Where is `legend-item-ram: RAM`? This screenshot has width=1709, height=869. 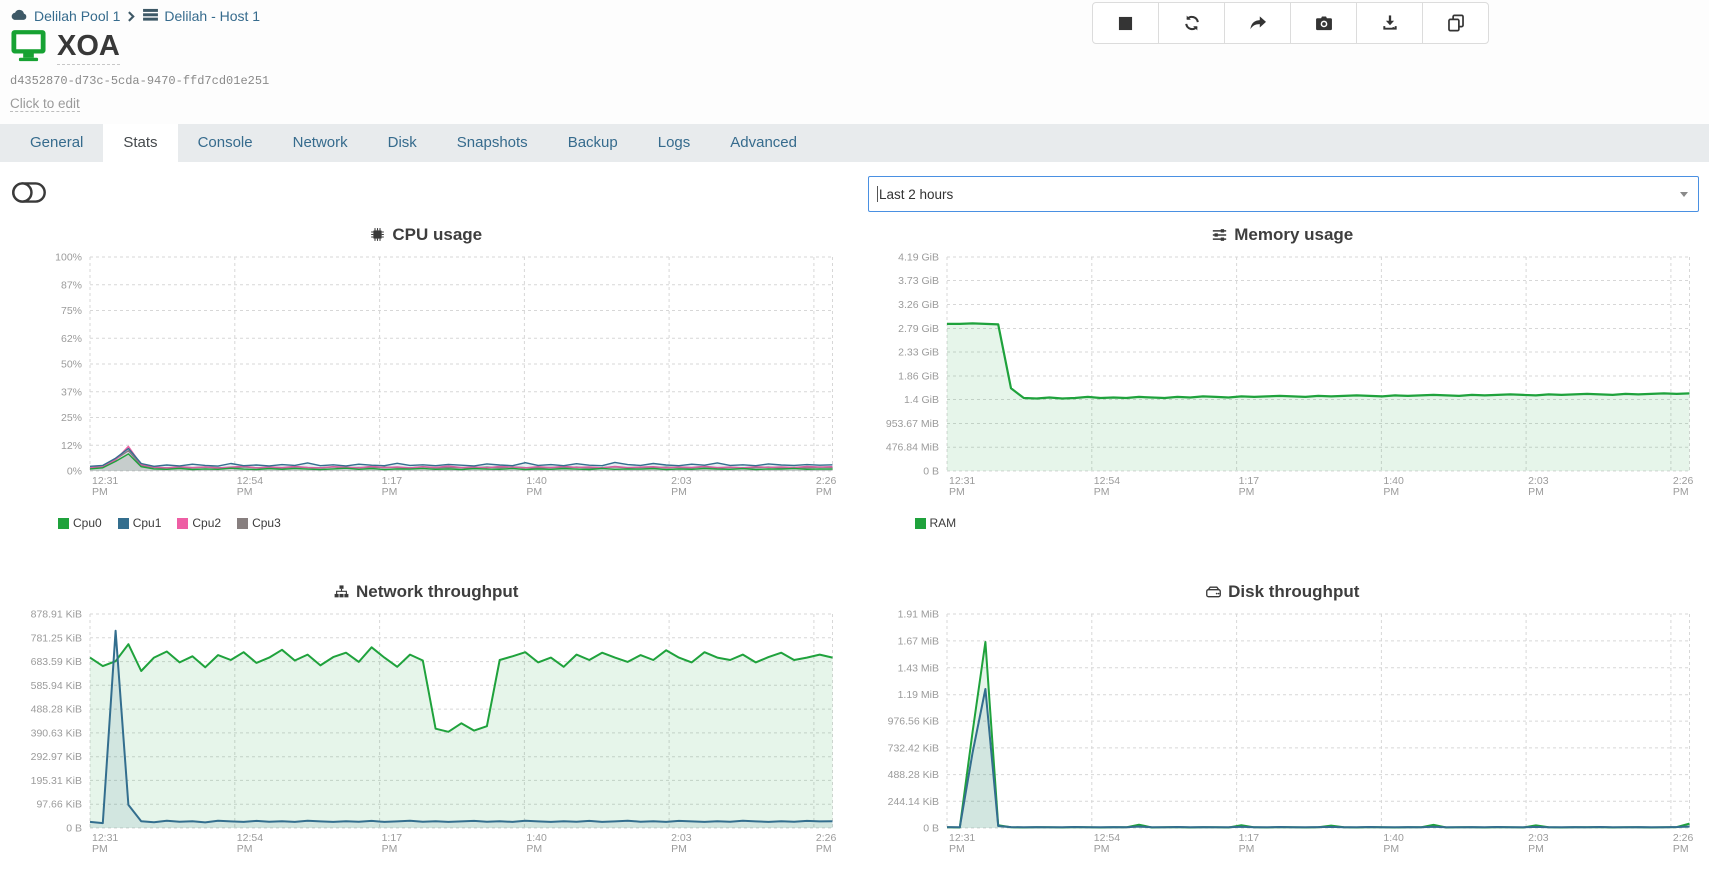 legend-item-ram: RAM is located at coordinates (935, 523).